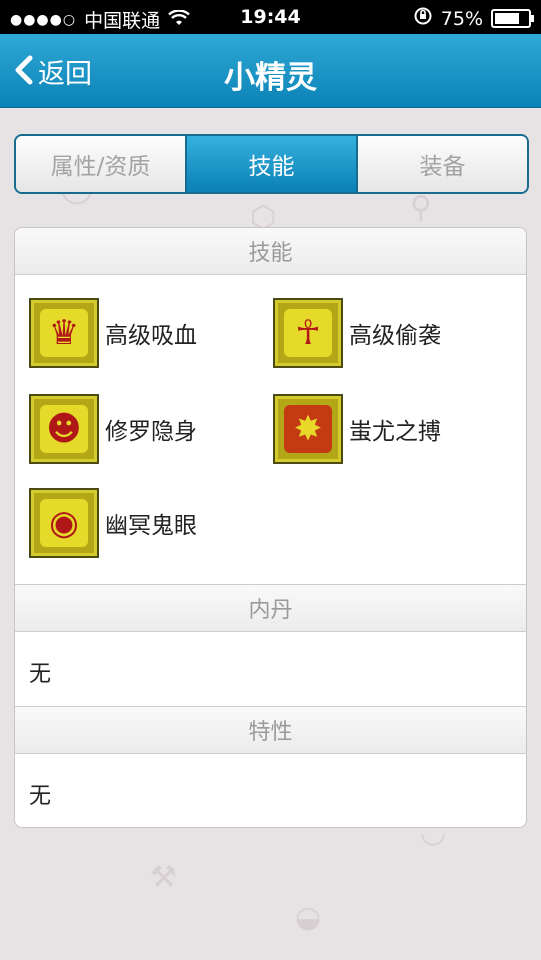 The height and width of the screenshot is (960, 541). I want to click on tab-skills: 技能, so click(270, 164).